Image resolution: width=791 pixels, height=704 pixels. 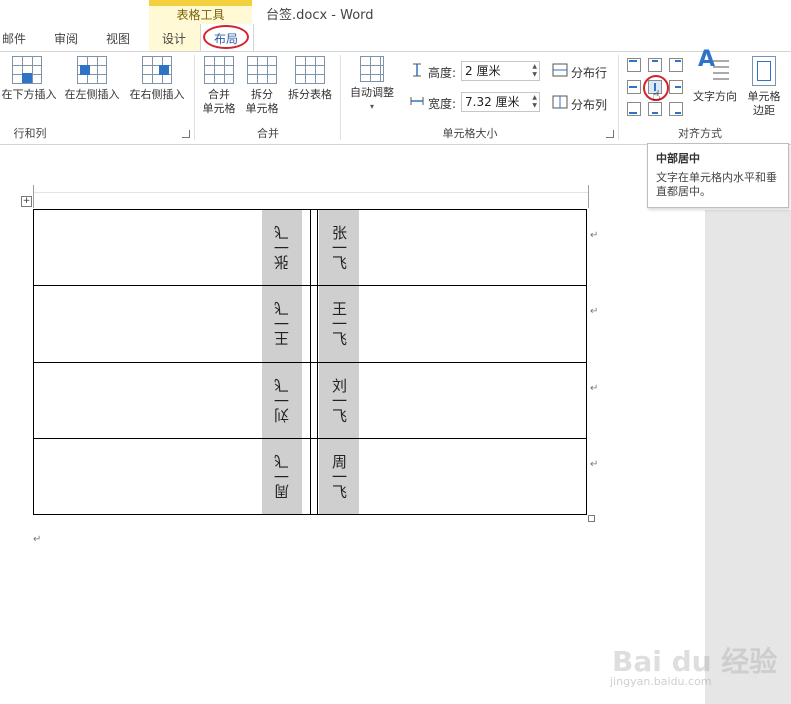 What do you see at coordinates (186, 134) in the screenshot?
I see `rows-cols-launcher-icon` at bounding box center [186, 134].